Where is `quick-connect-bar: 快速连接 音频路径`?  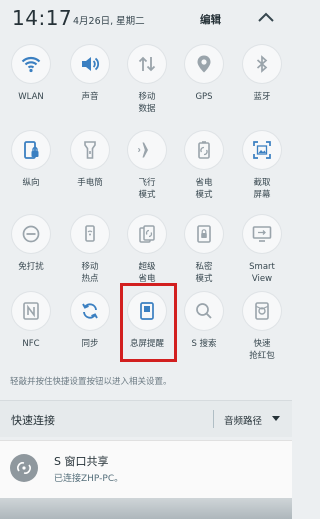 quick-connect-bar: 快速连接 音频路径 is located at coordinates (146, 418).